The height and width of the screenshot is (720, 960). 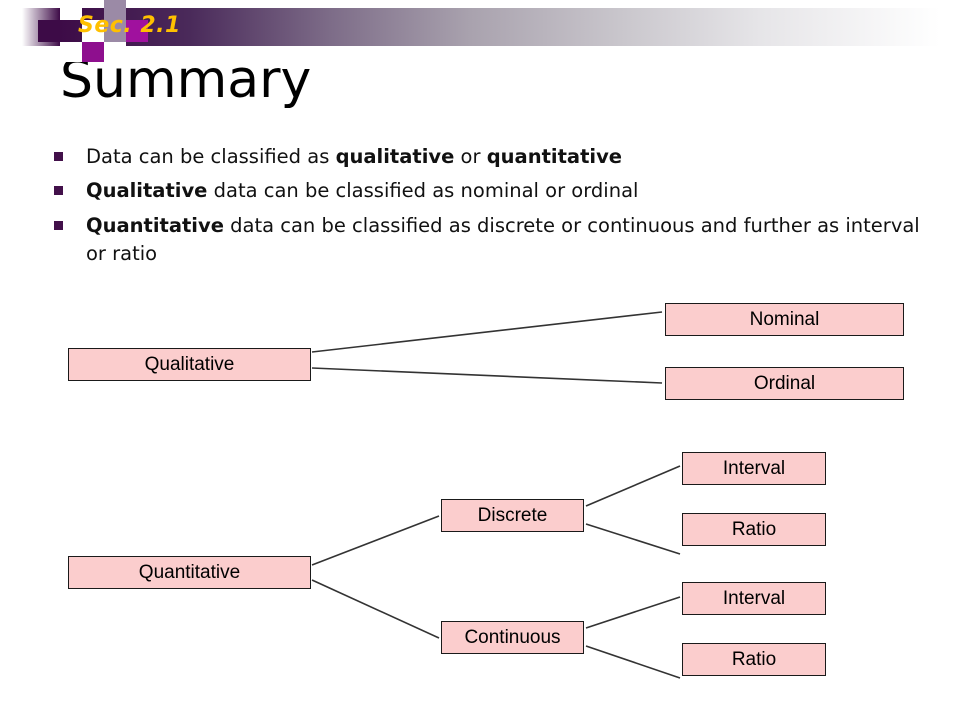 I want to click on diagram-node-nominal: Nominal, so click(x=784, y=319).